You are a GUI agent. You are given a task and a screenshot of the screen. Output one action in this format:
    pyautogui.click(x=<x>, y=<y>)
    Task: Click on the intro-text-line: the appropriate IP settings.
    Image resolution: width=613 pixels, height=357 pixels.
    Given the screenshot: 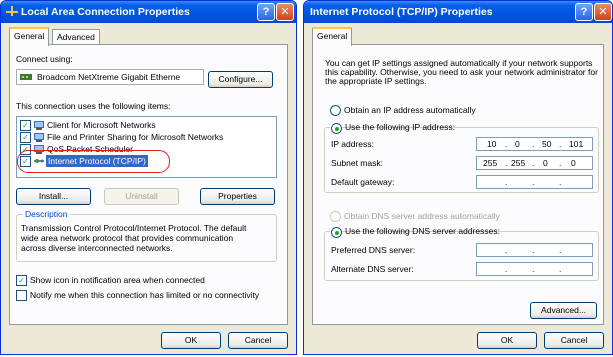 What is the action you would take?
    pyautogui.click(x=376, y=81)
    